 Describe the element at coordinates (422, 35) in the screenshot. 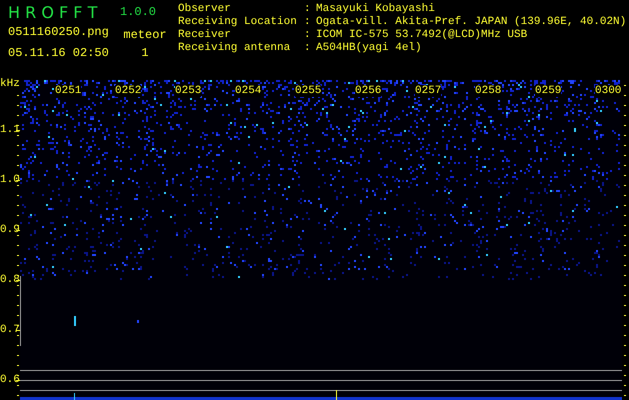

I see `station-value: ICOM IC-575 53.7492(@LCD)MHz USB` at that location.